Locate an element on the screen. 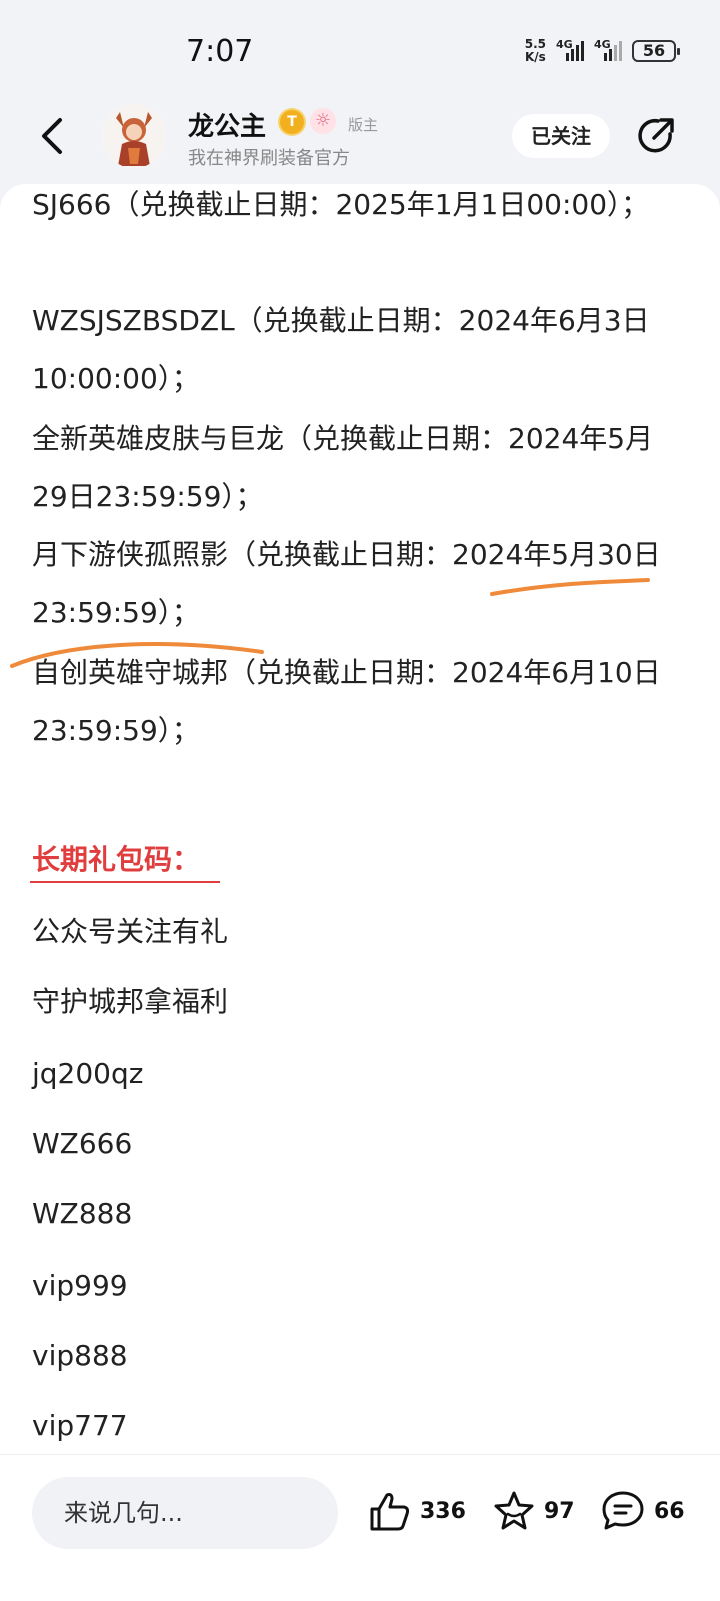  share-button is located at coordinates (656, 136).